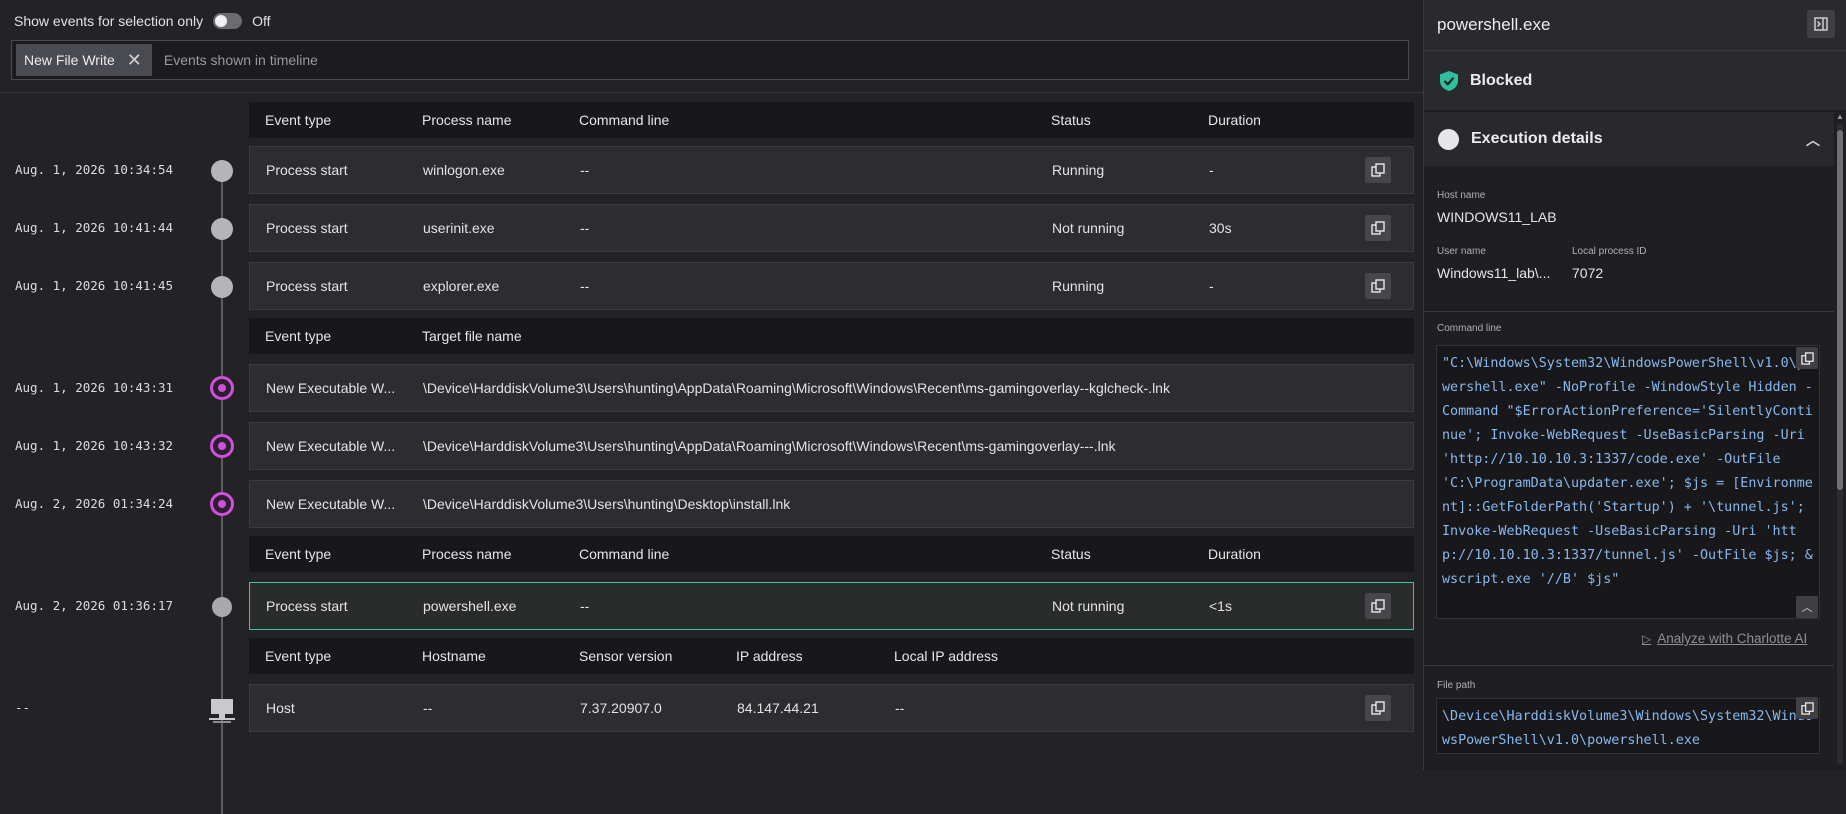 This screenshot has width=1846, height=814. I want to click on analyze-label: Analyze with Charlotte AI, so click(1732, 638).